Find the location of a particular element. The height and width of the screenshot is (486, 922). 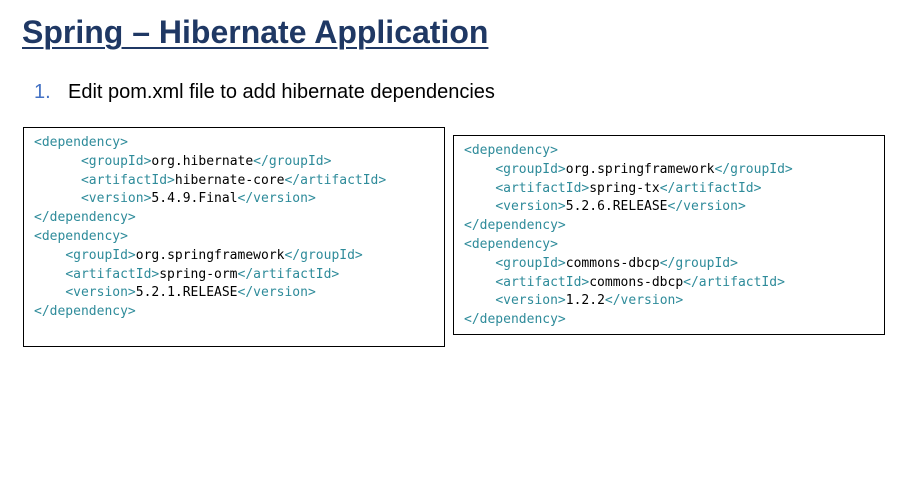

code-line: <artifactId>hibernate-core</artifactId> is located at coordinates (239, 181).